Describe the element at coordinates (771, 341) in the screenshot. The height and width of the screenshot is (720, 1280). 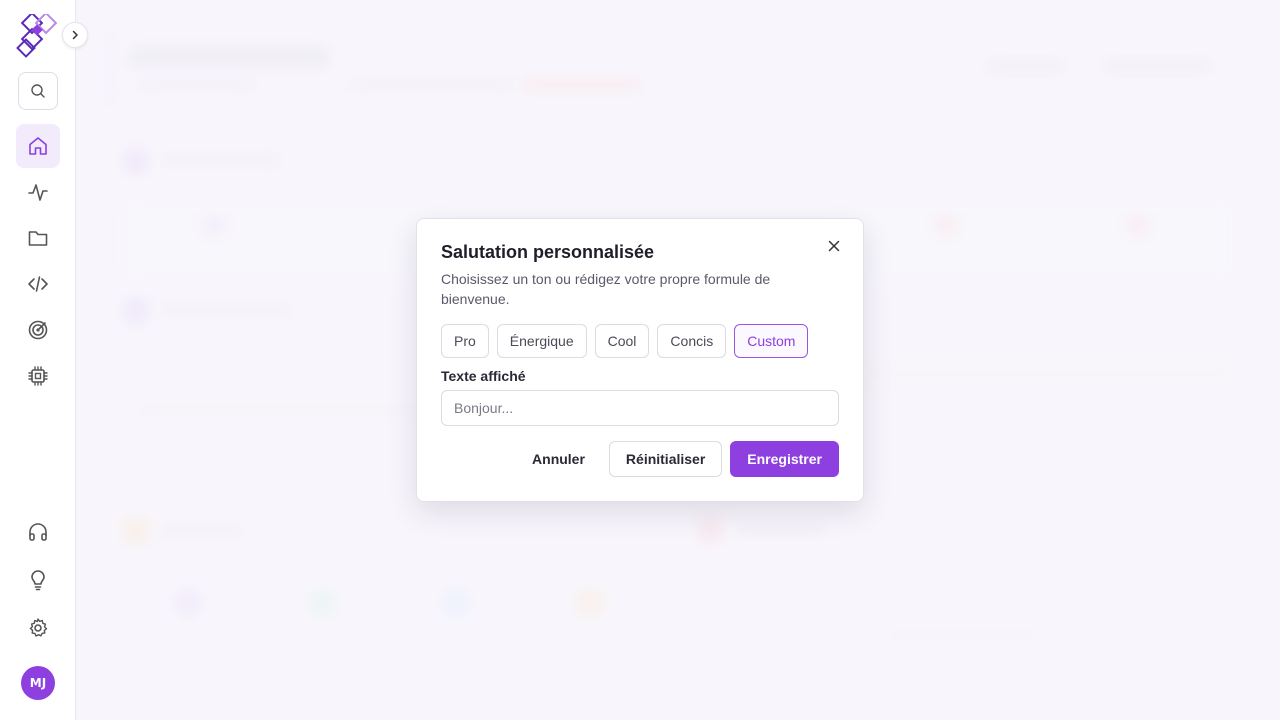
I see `tone-custom-button: Custom` at that location.